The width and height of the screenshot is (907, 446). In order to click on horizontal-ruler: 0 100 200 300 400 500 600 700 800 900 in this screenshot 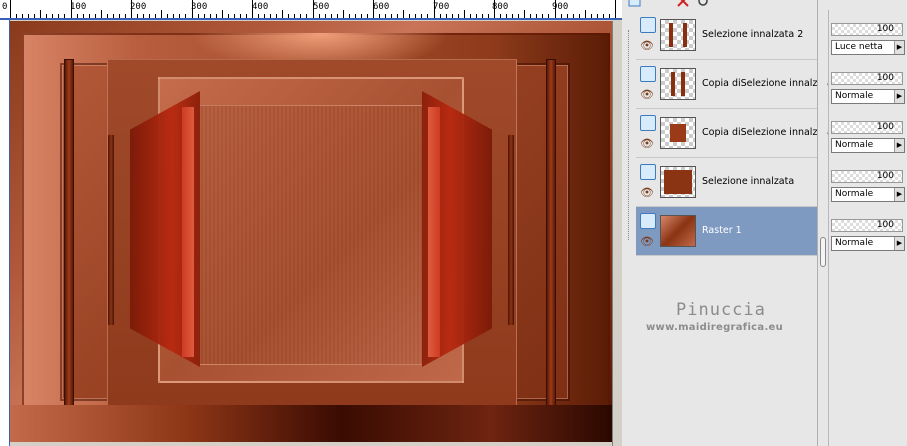, I will do `click(311, 10)`.